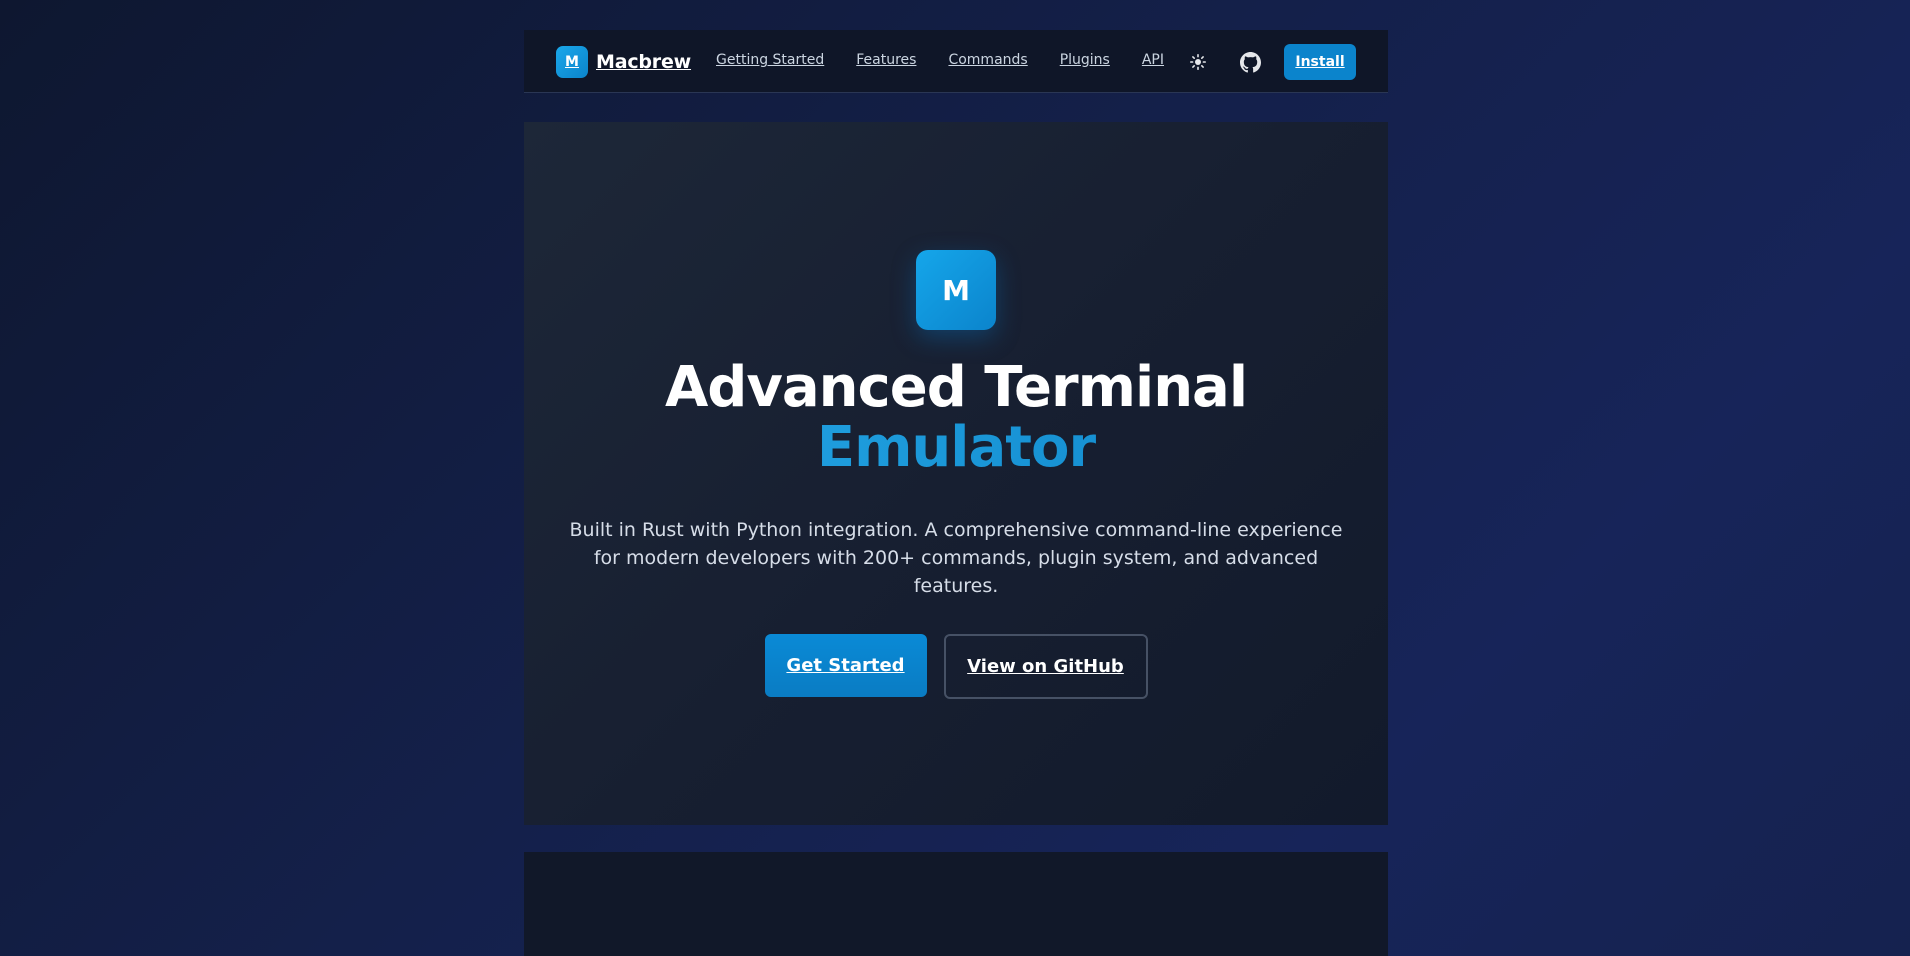 The width and height of the screenshot is (1910, 956). Describe the element at coordinates (956, 290) in the screenshot. I see `hero-logo: M` at that location.